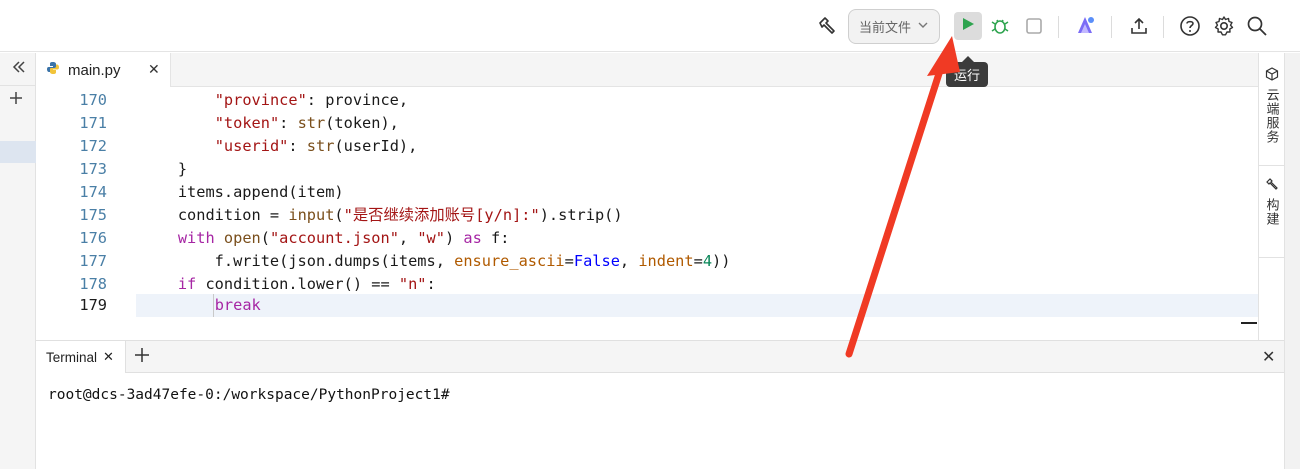  What do you see at coordinates (94, 70) in the screenshot?
I see `tab-label: main.py` at bounding box center [94, 70].